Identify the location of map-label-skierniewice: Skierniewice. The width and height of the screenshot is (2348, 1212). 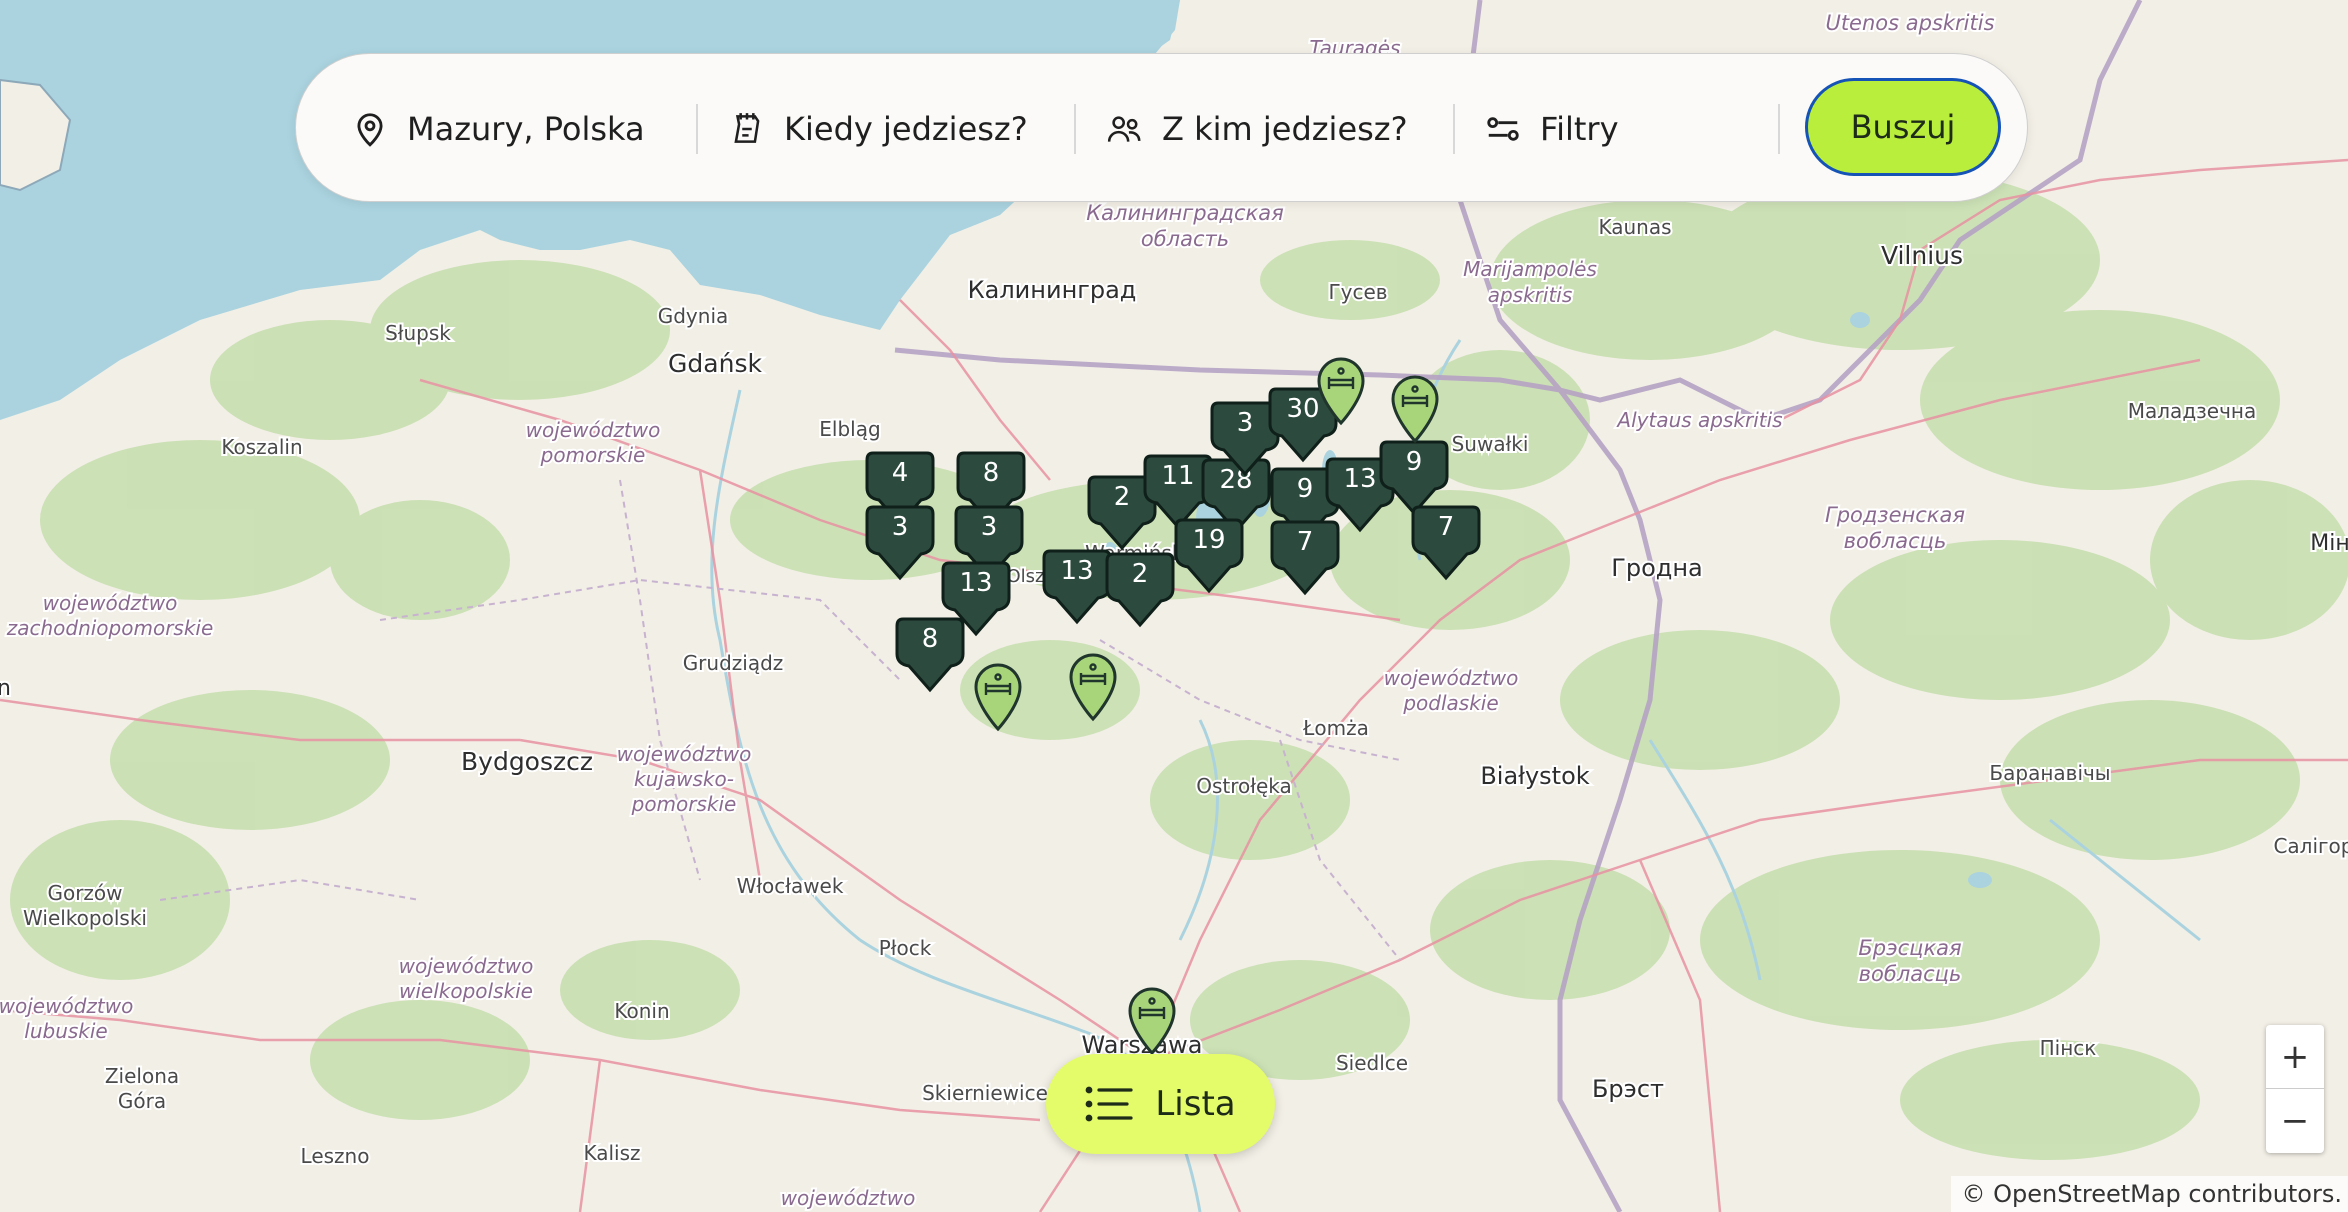
(985, 1093).